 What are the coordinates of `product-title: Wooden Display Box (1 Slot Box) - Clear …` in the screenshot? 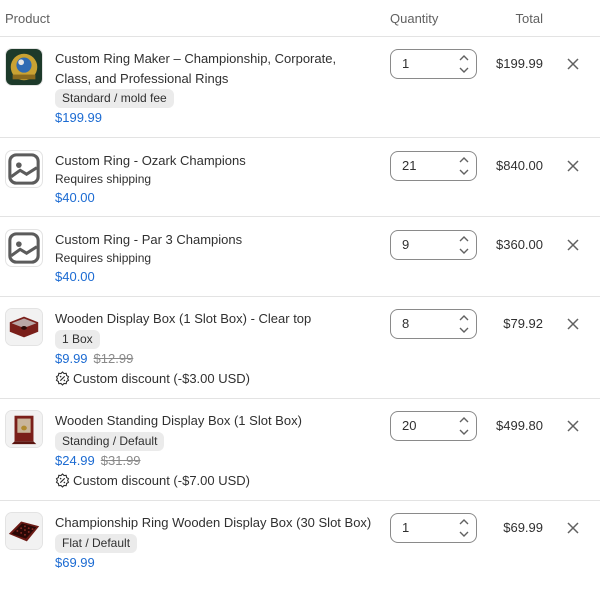 It's located at (215, 319).